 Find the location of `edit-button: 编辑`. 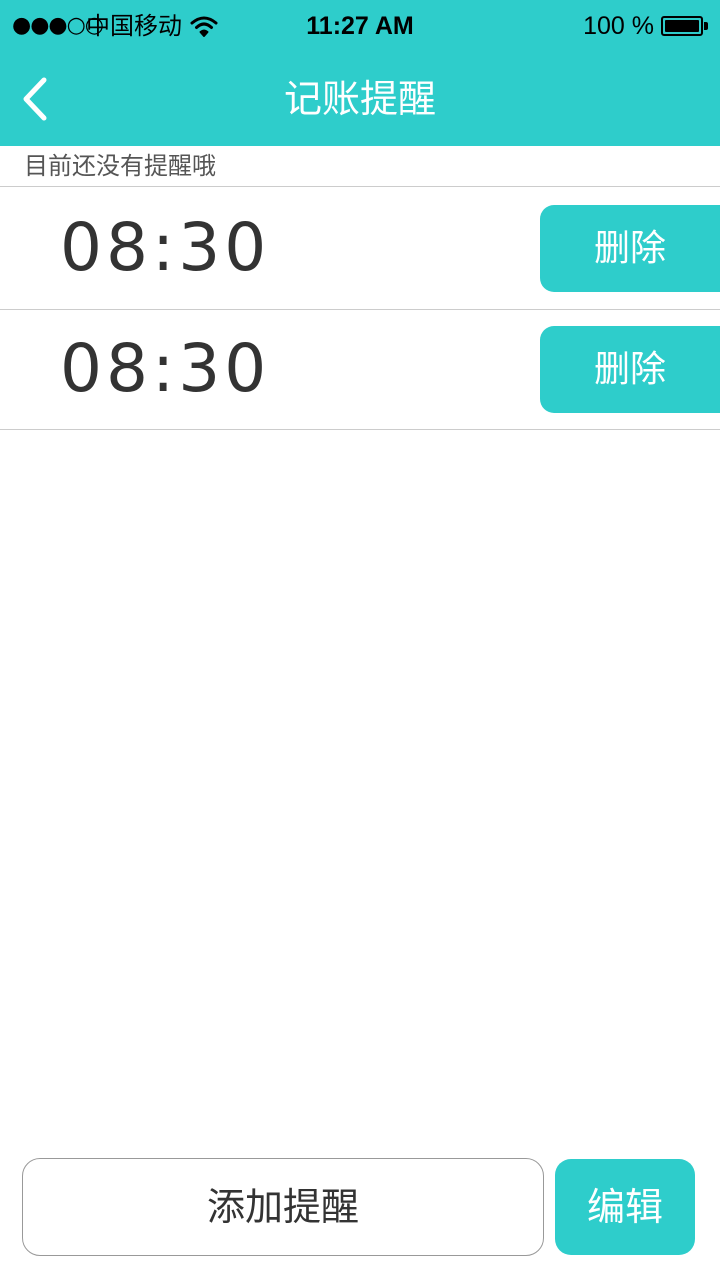

edit-button: 编辑 is located at coordinates (625, 1207).